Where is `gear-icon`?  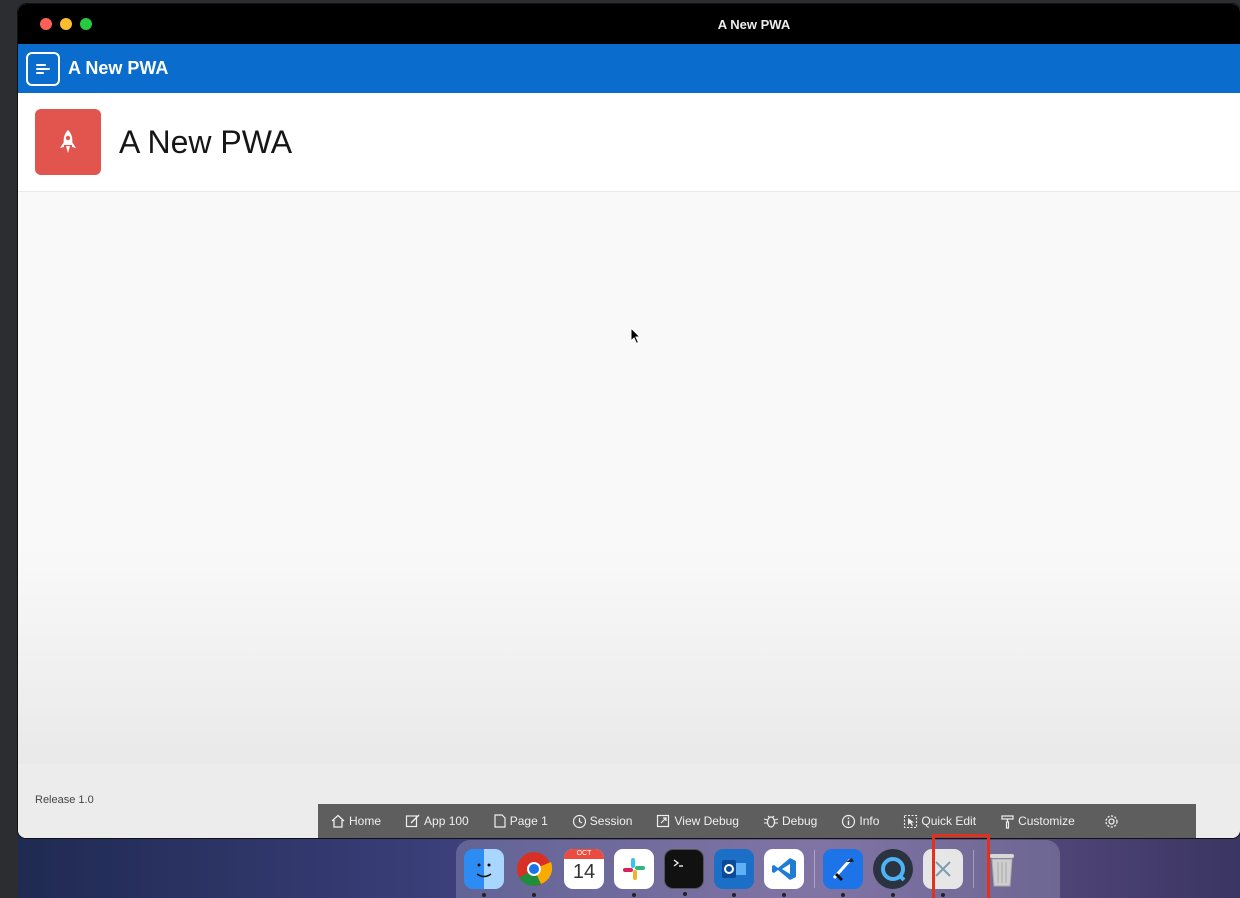
gear-icon is located at coordinates (1111, 821).